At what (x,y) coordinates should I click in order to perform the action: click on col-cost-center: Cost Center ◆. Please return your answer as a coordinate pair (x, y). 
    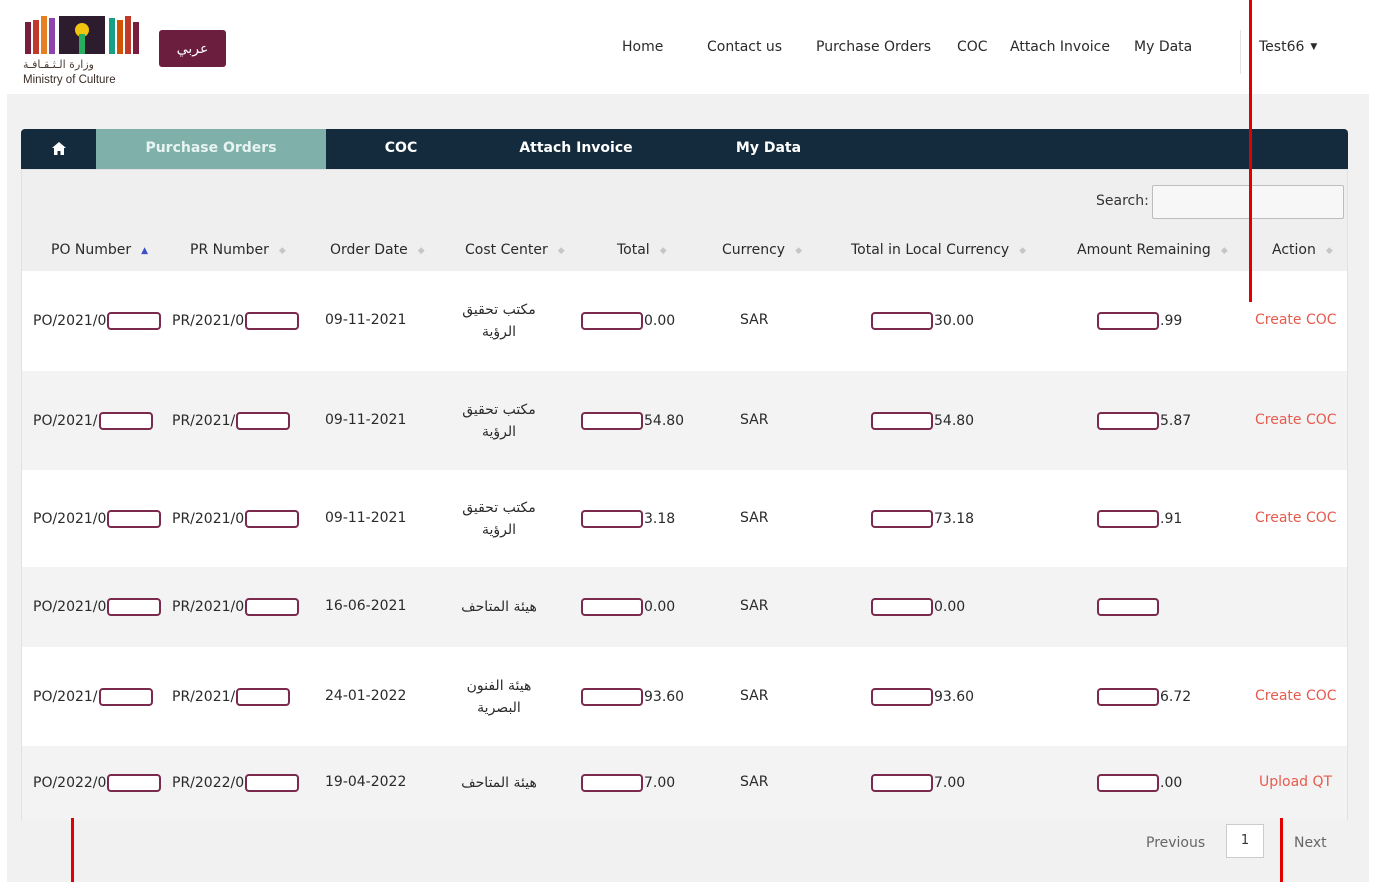
    Looking at the image, I should click on (515, 252).